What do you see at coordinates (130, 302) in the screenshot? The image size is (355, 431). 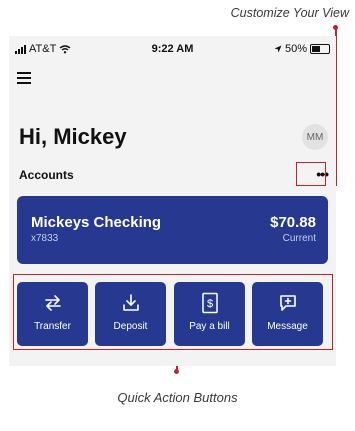 I see `deposit-icon` at bounding box center [130, 302].